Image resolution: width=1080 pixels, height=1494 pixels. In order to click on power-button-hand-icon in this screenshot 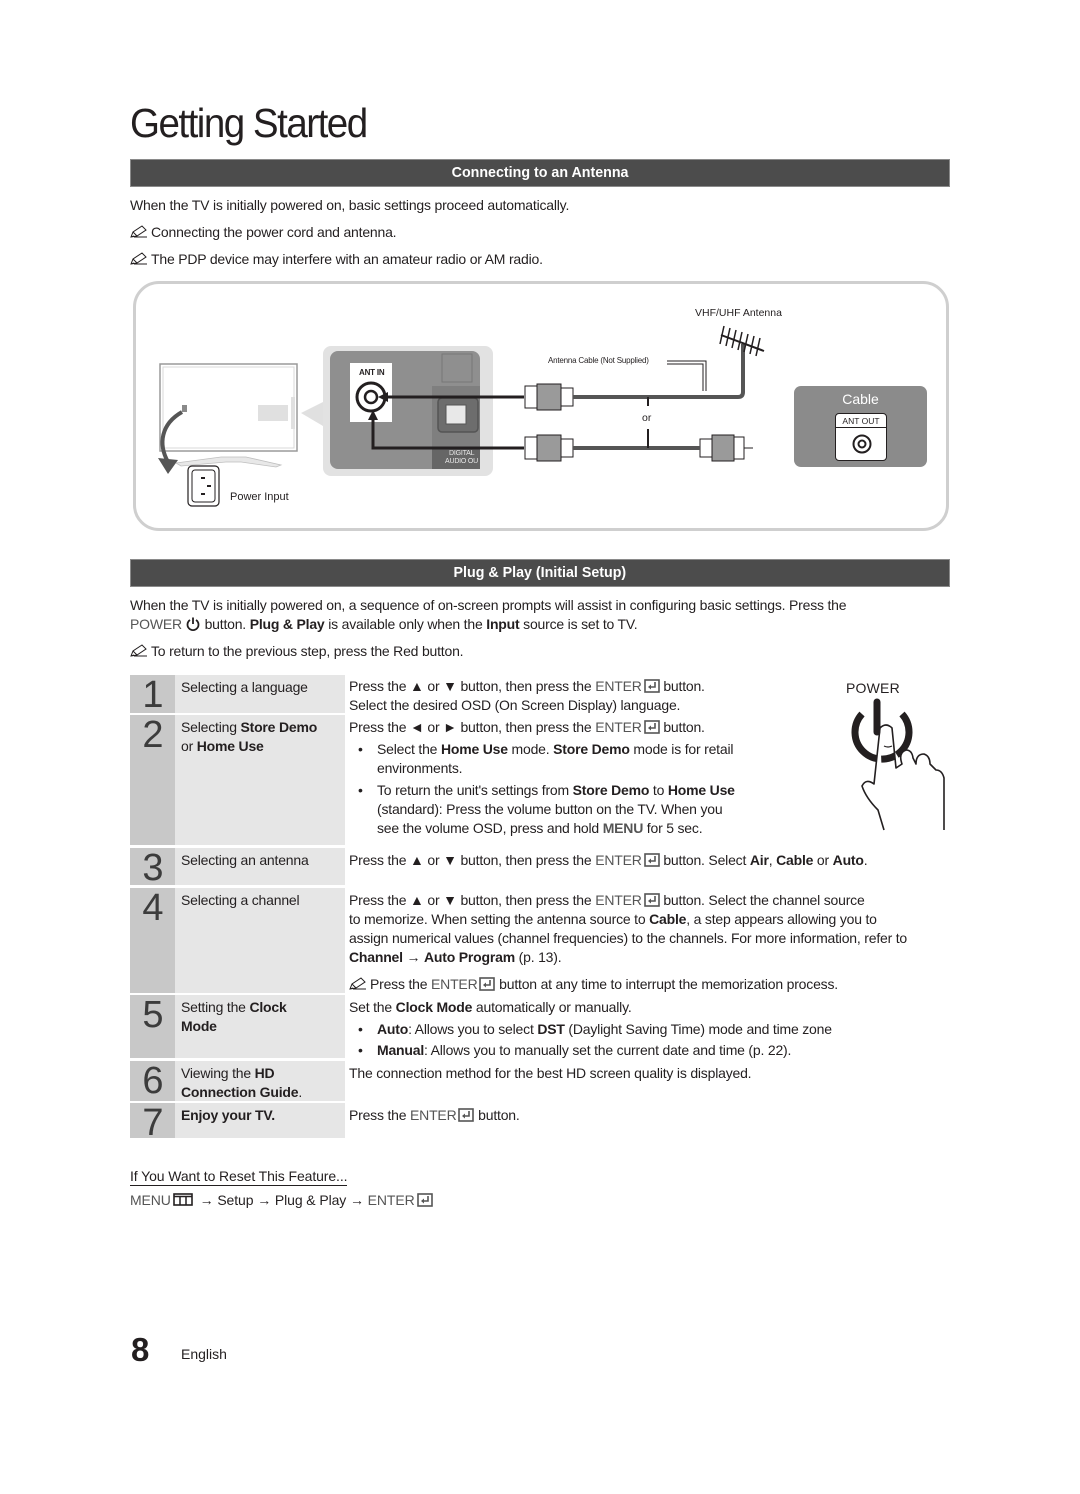, I will do `click(898, 764)`.